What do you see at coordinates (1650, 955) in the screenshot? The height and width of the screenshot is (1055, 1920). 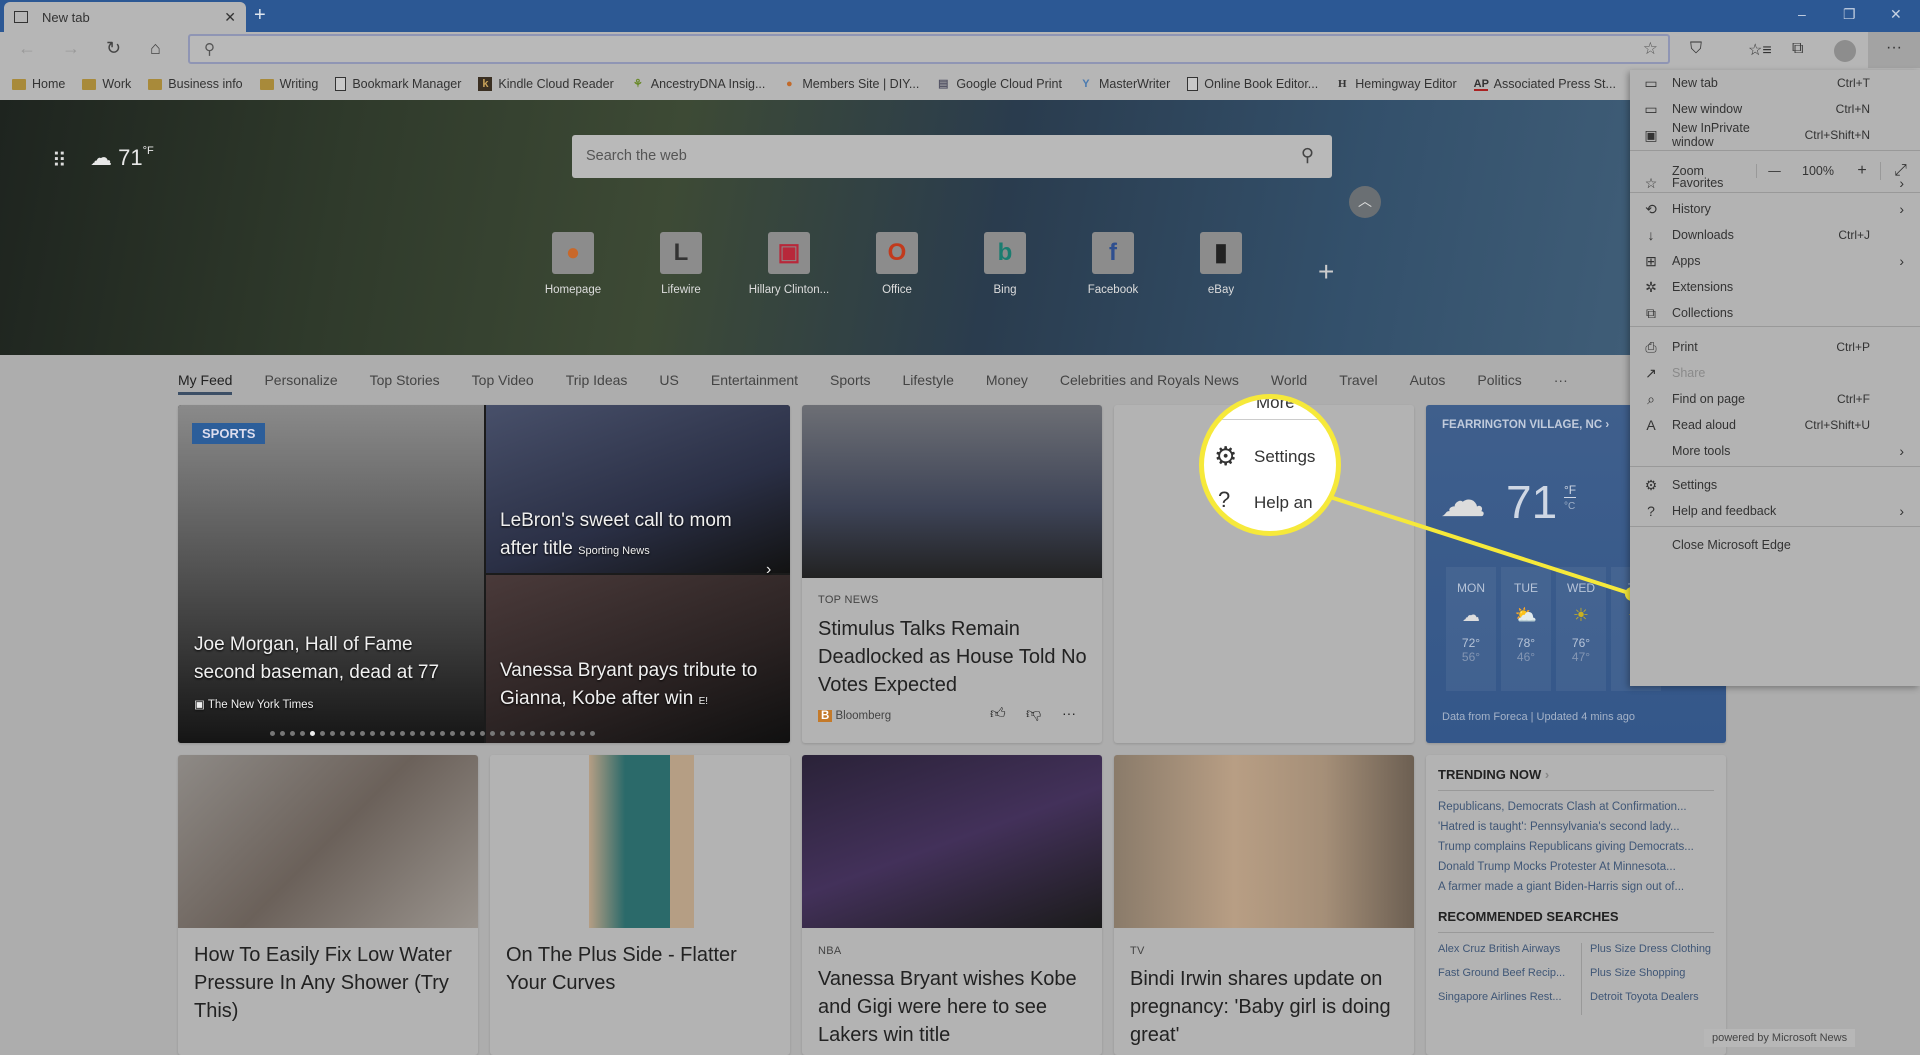 I see `recommended-search-link: Plus Size Dress Clothing` at bounding box center [1650, 955].